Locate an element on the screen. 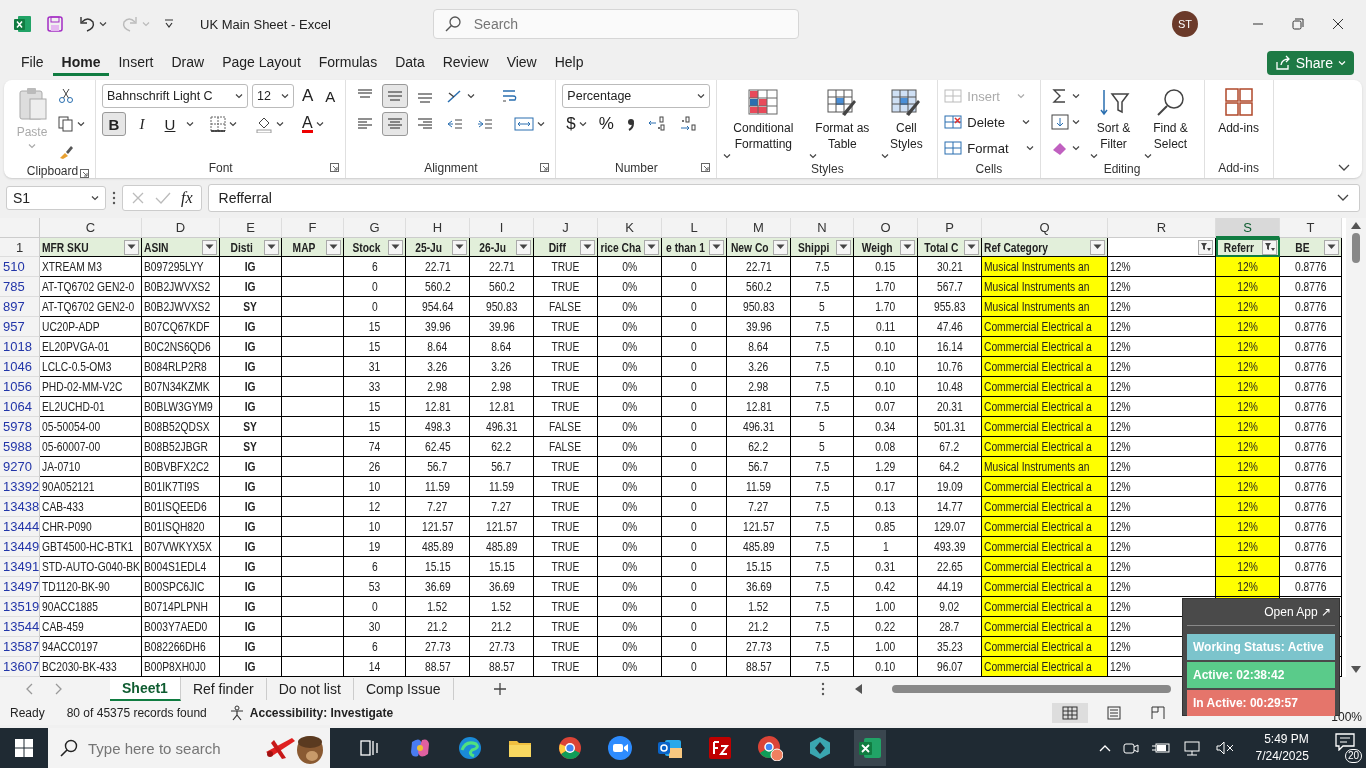  collapse-ribbon-button is located at coordinates (1344, 168).